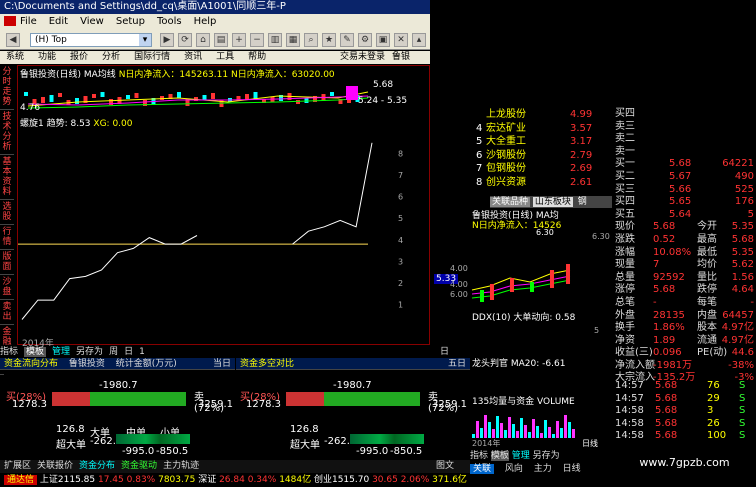 The image size is (756, 487). What do you see at coordinates (111, 57) in the screenshot?
I see `appmenu-analysis: 分析` at bounding box center [111, 57].